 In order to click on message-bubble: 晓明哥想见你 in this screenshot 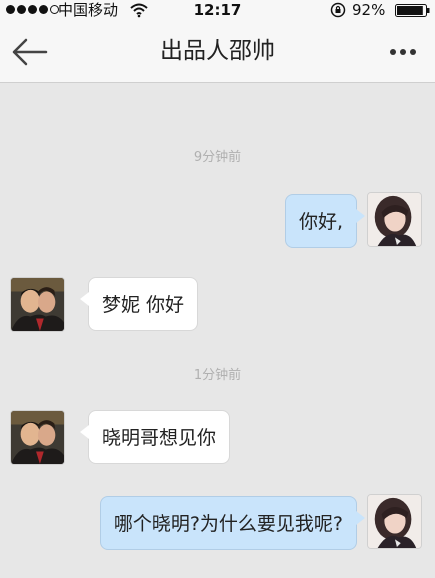, I will do `click(155, 437)`.